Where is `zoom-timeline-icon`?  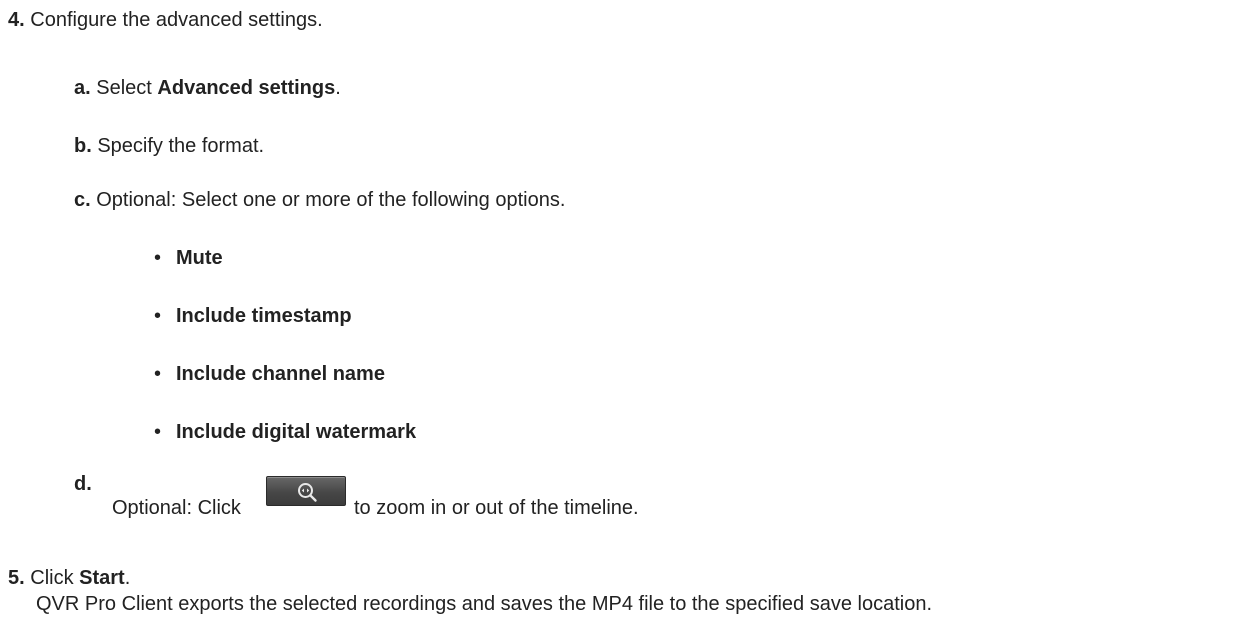 zoom-timeline-icon is located at coordinates (307, 492).